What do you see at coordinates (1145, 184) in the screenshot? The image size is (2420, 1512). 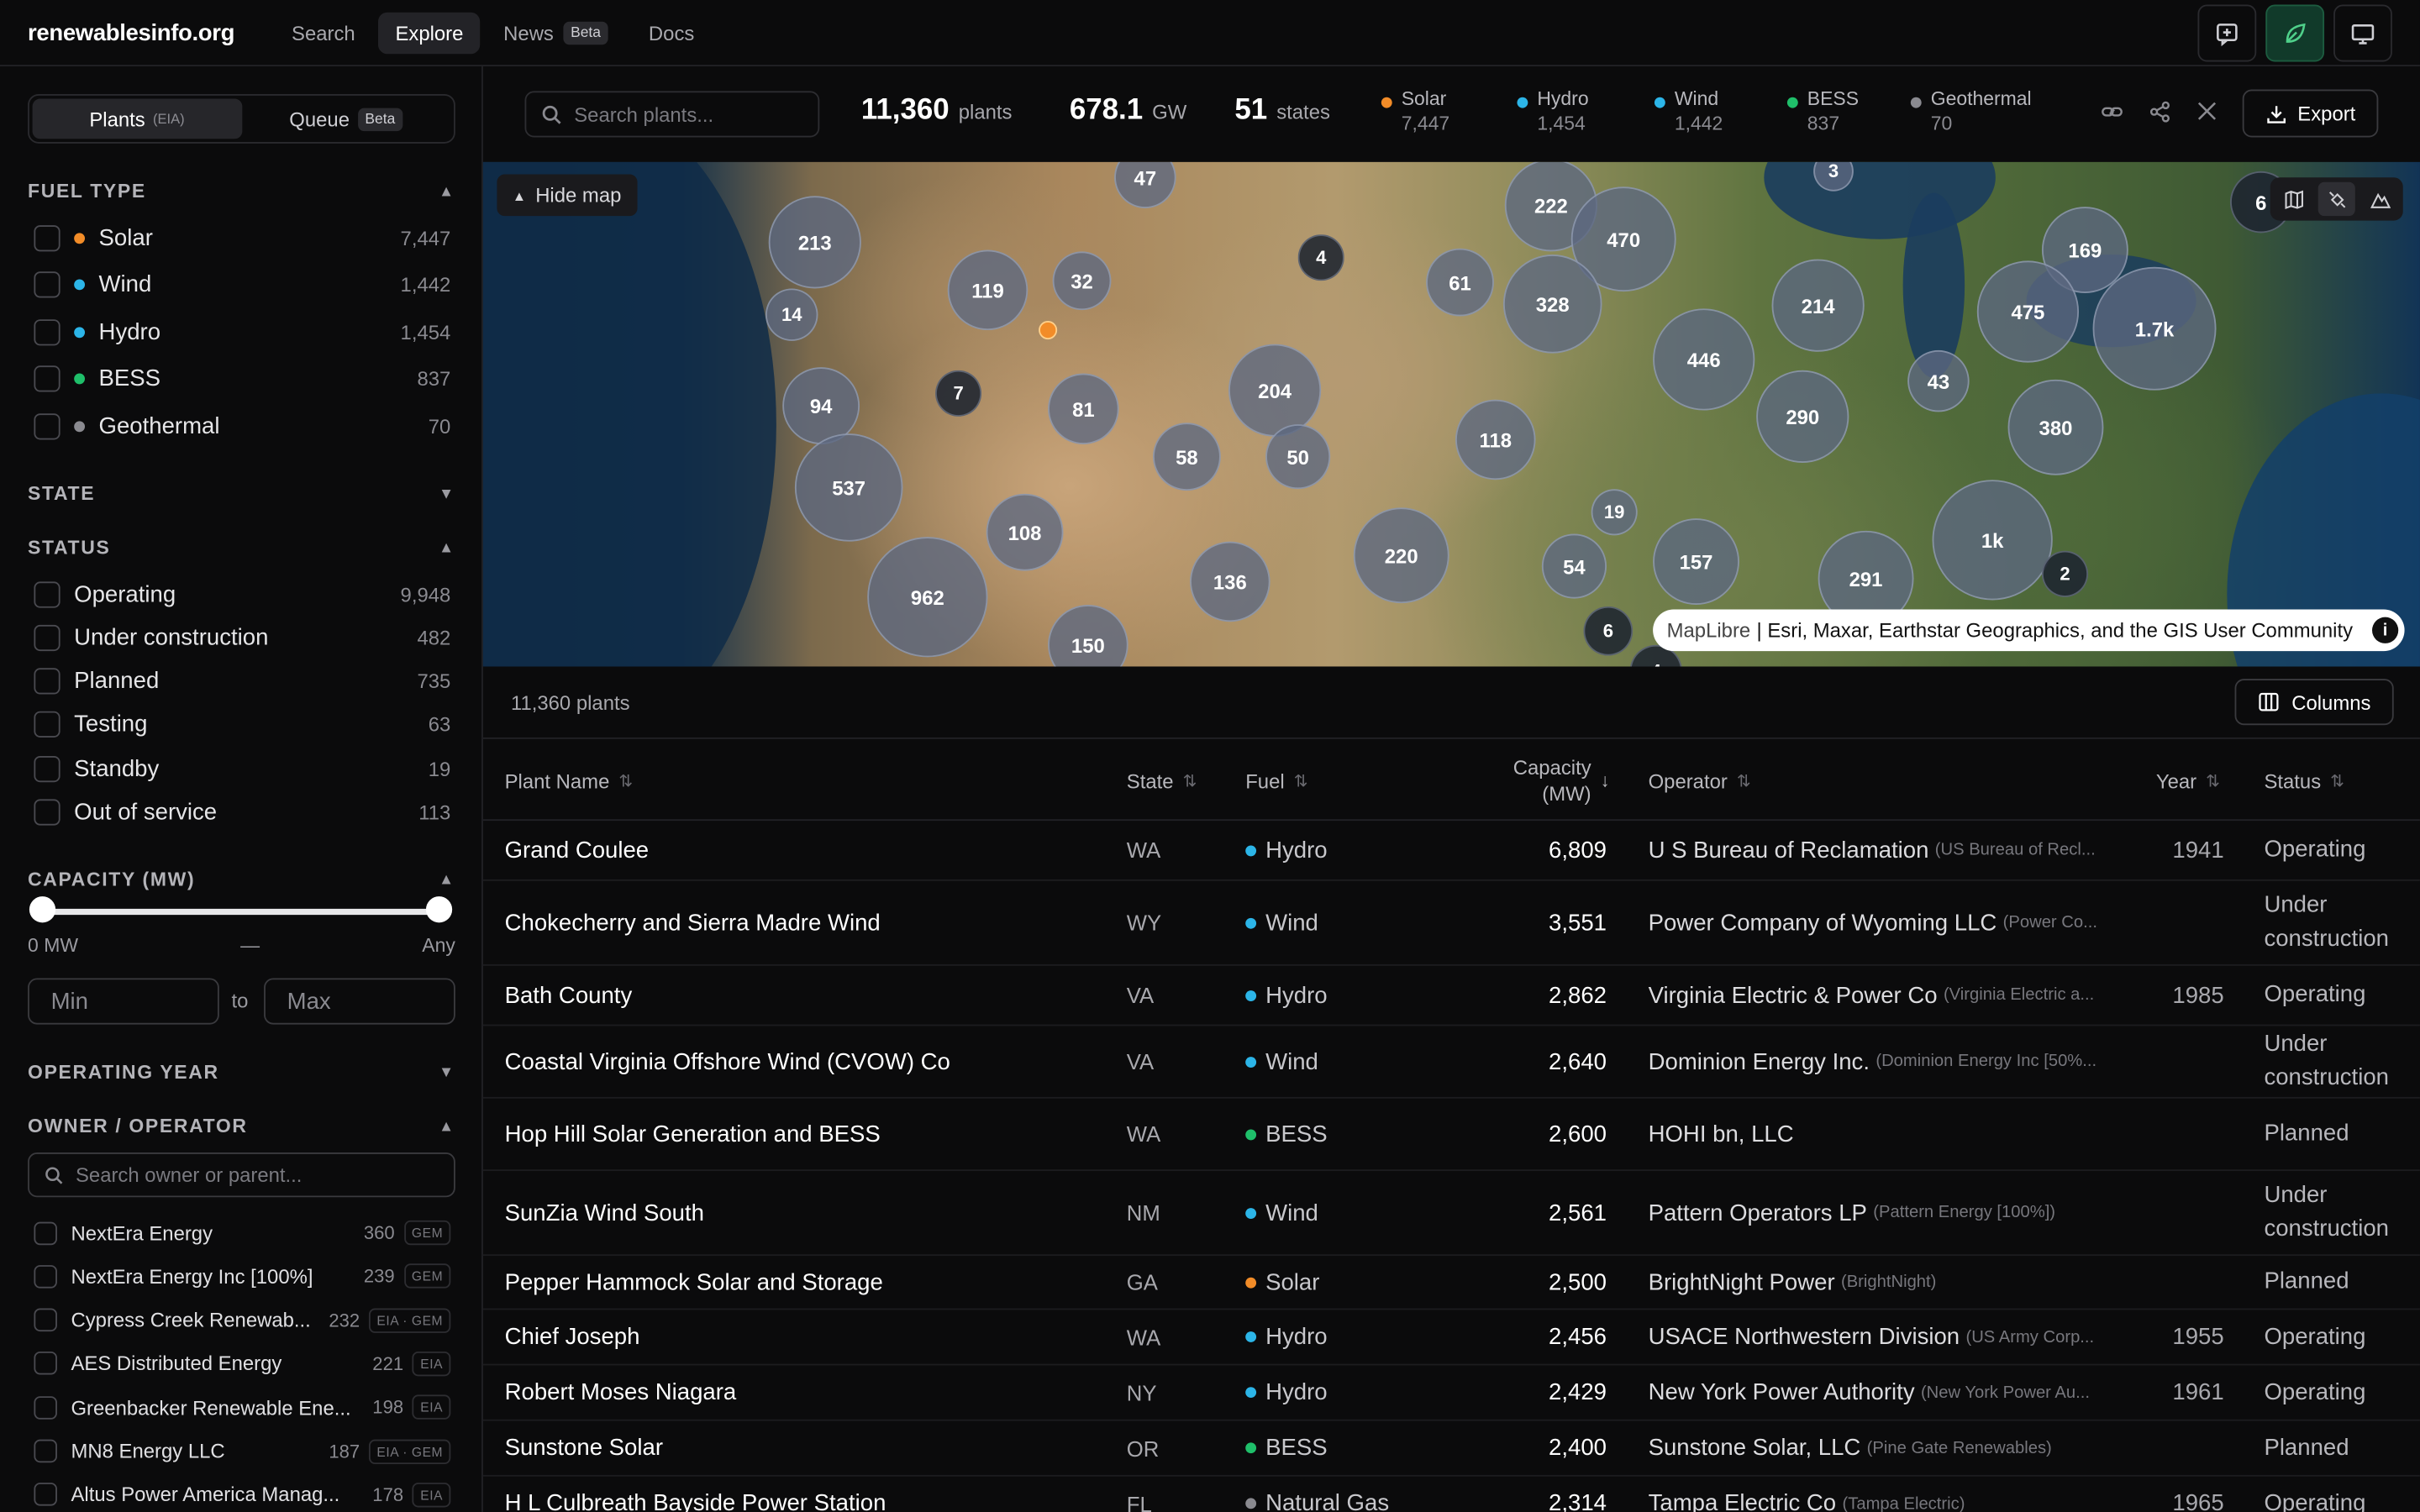 I see `map-cluster: 47` at bounding box center [1145, 184].